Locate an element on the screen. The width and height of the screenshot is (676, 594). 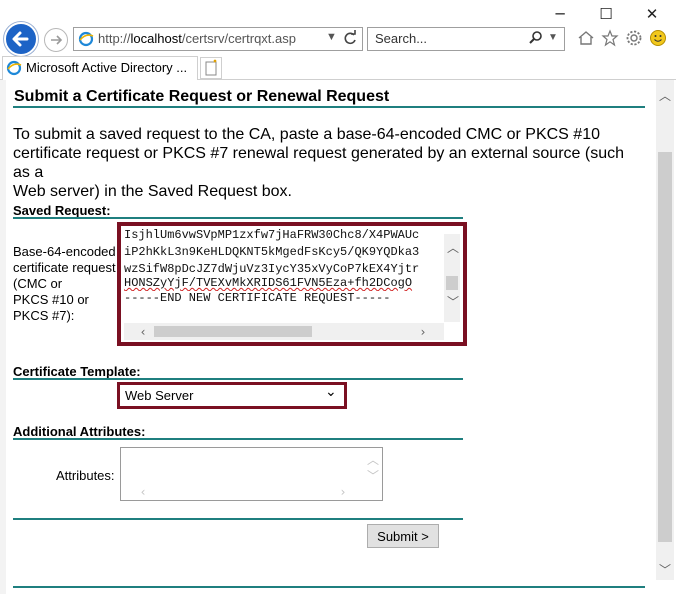
intro-line: Web server) in the Saved Request box. is located at coordinates (152, 191).